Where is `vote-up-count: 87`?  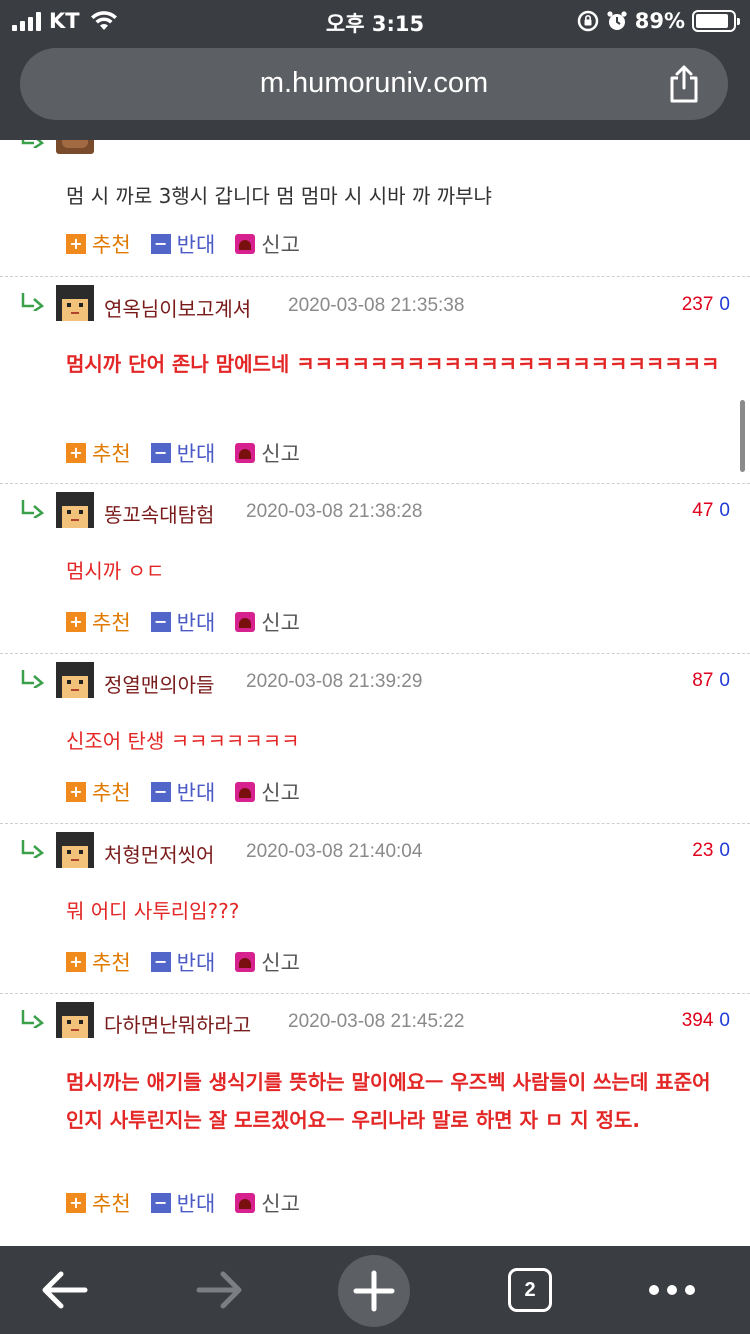 vote-up-count: 87 is located at coordinates (703, 680).